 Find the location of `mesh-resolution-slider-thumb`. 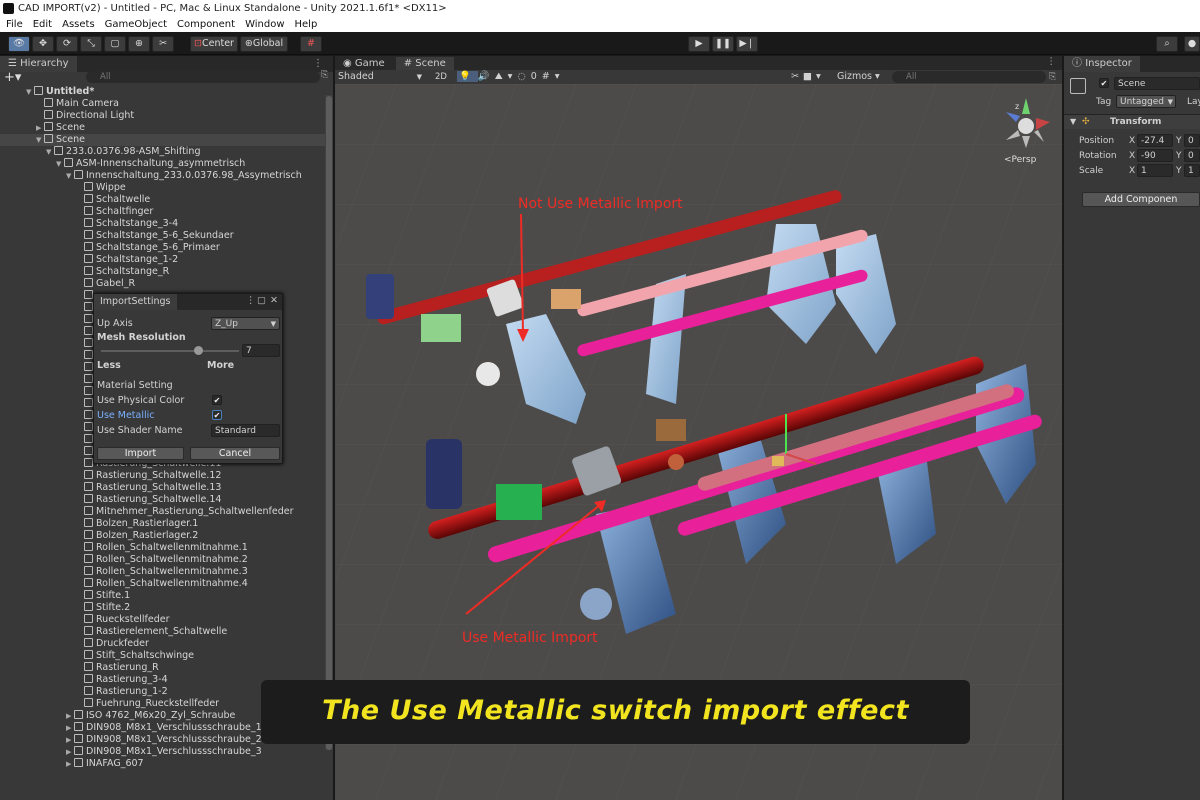

mesh-resolution-slider-thumb is located at coordinates (199, 350).